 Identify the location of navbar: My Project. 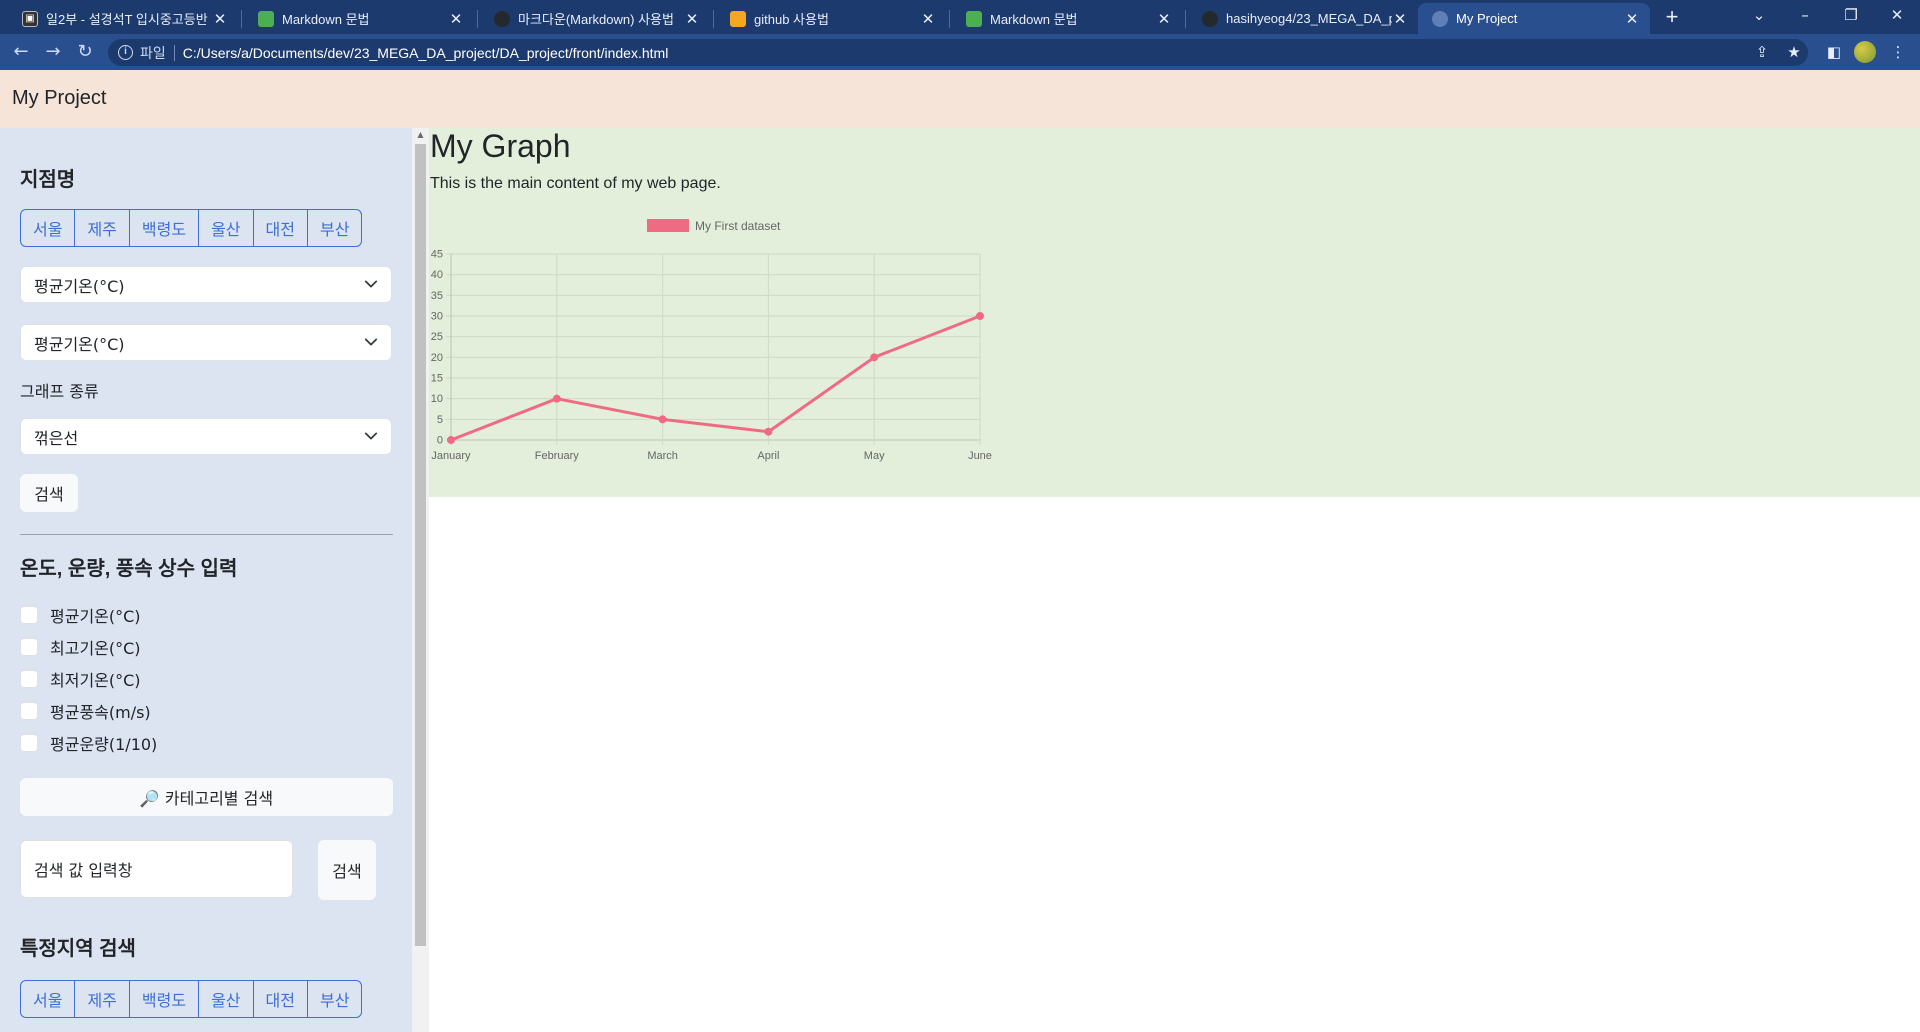
(960, 99).